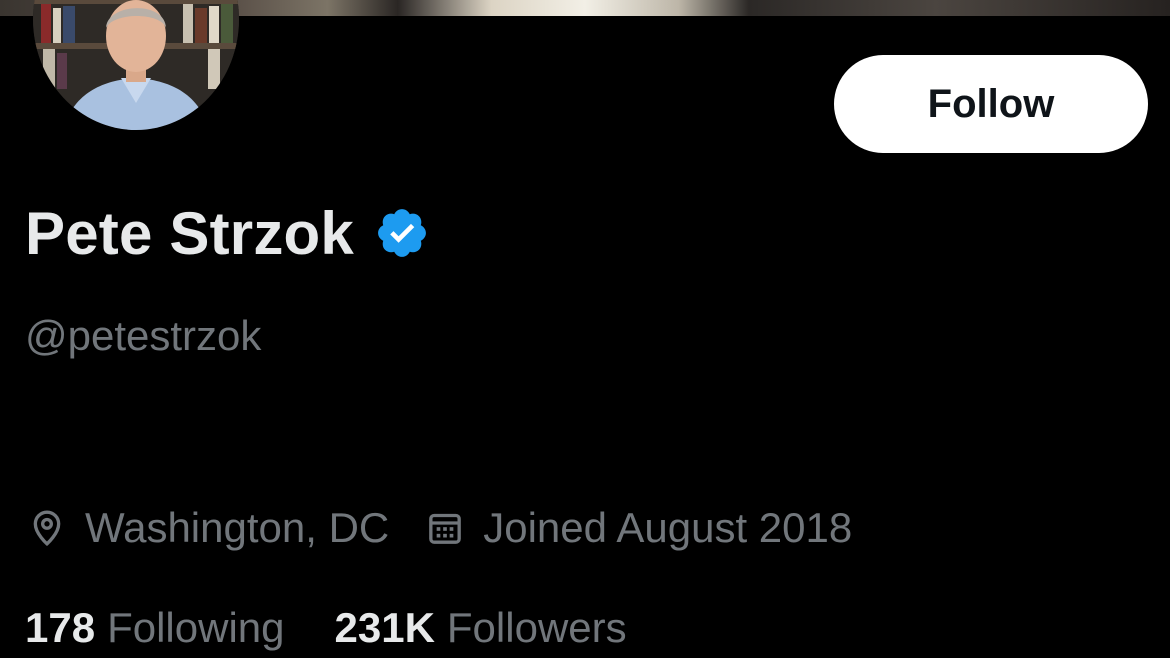 The height and width of the screenshot is (658, 1170). What do you see at coordinates (143, 335) in the screenshot?
I see `profile-handle: @petestrzok` at bounding box center [143, 335].